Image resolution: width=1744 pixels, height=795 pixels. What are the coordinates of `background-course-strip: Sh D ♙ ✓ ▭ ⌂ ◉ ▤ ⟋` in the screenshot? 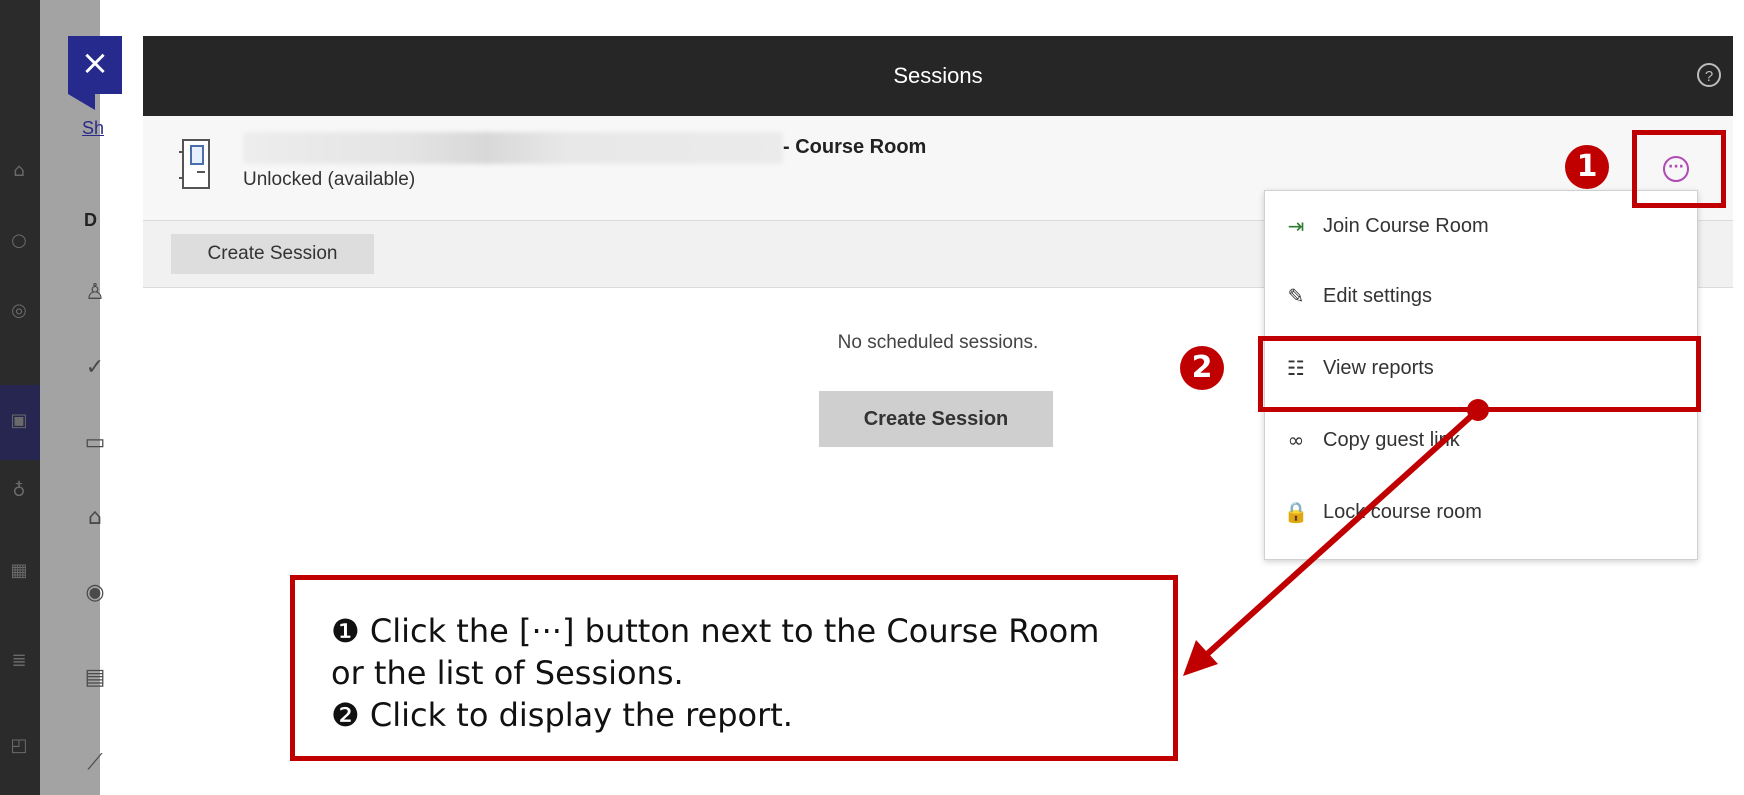 It's located at (72, 397).